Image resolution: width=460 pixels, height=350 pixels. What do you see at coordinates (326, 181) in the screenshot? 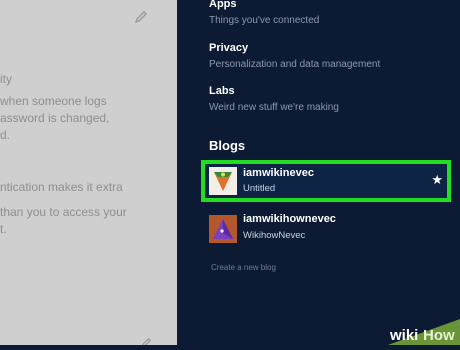
I see `blog-item-iamwikinevec: iamwikinevec Untitled ★` at bounding box center [326, 181].